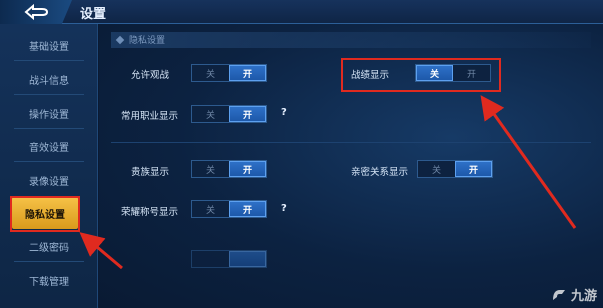  Describe the element at coordinates (247, 259) in the screenshot. I see `toggle-on-option` at that location.